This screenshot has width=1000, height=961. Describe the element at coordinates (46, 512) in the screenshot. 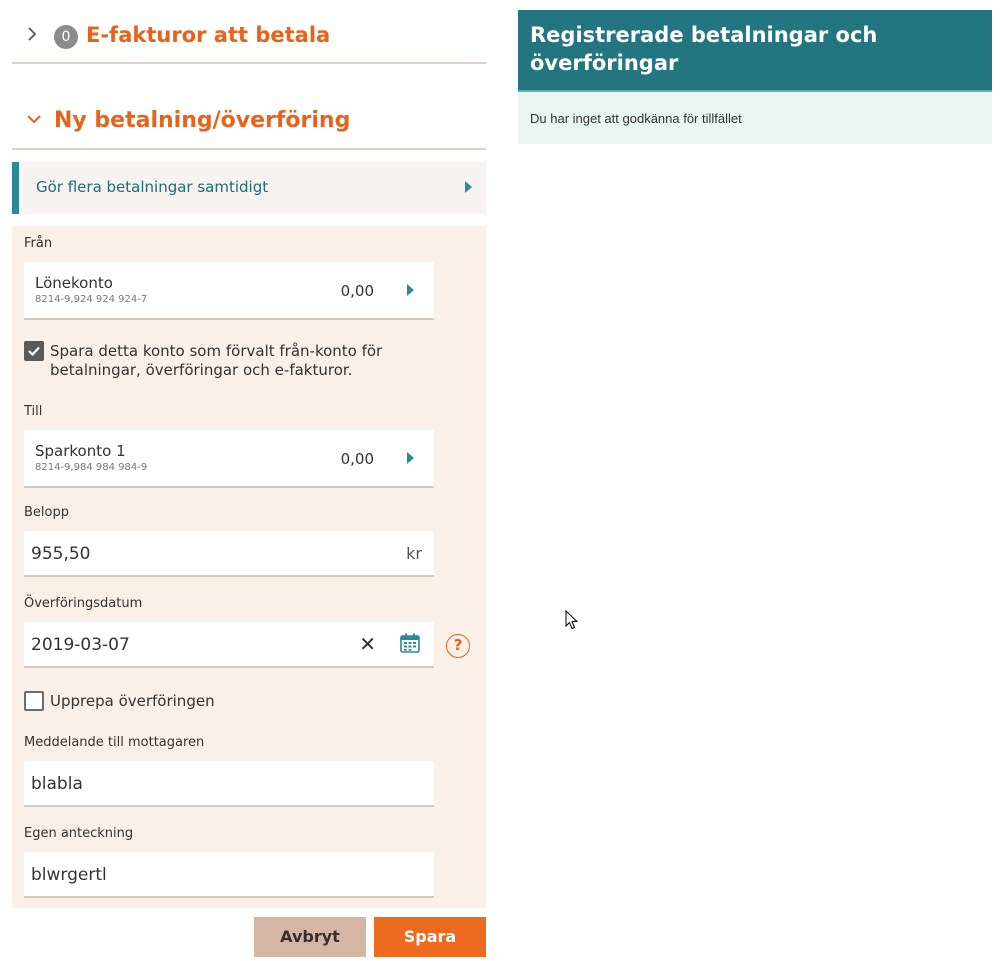

I see `amount-label: Belopp` at that location.